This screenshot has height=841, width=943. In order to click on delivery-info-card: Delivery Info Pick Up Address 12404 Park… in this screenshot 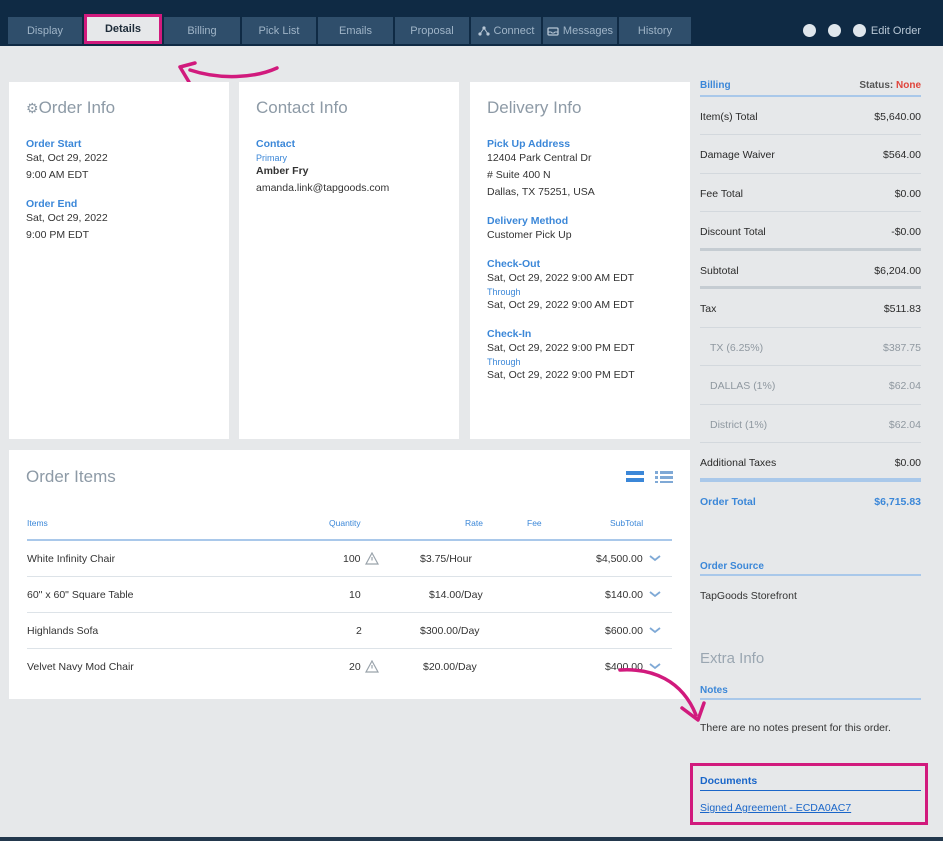, I will do `click(580, 260)`.